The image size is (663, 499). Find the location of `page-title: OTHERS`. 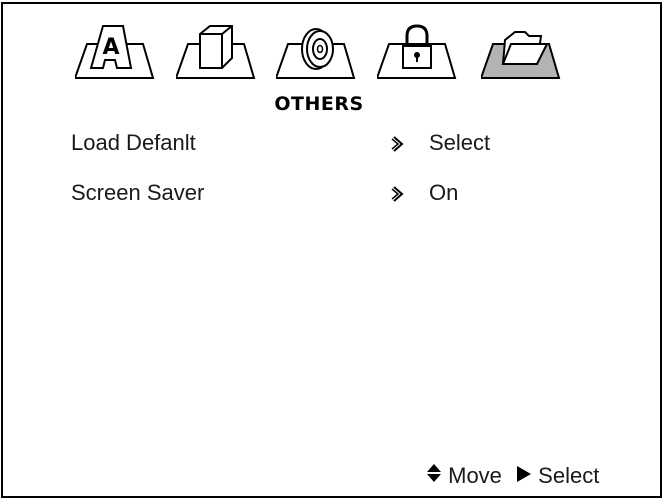

page-title: OTHERS is located at coordinates (319, 104).